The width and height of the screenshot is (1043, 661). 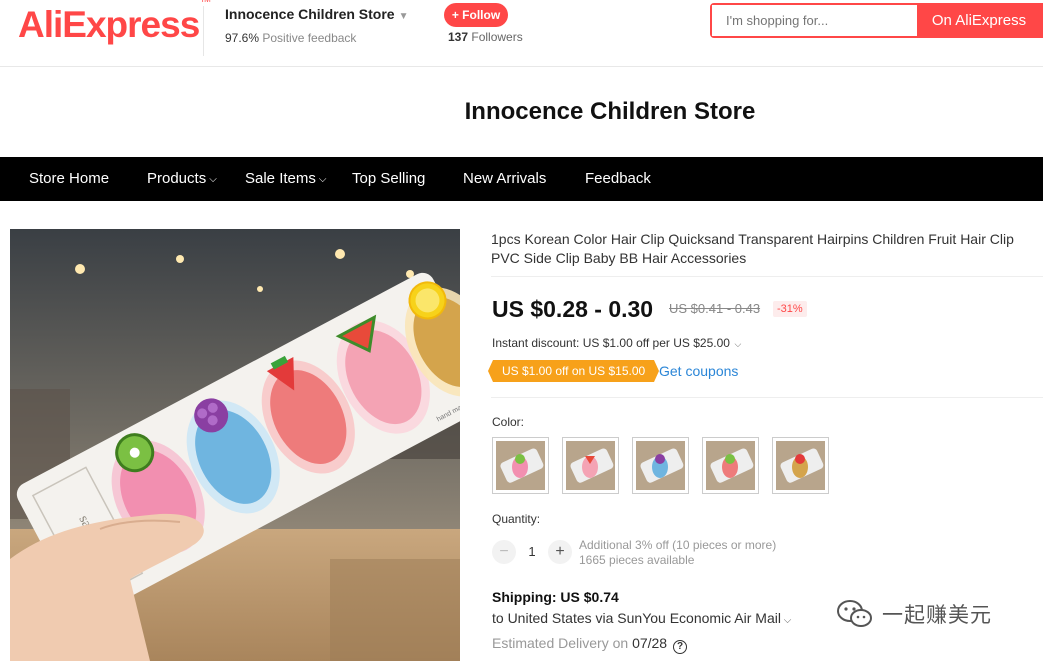 What do you see at coordinates (979, 20) in the screenshot?
I see `search-button: On AliExpress` at bounding box center [979, 20].